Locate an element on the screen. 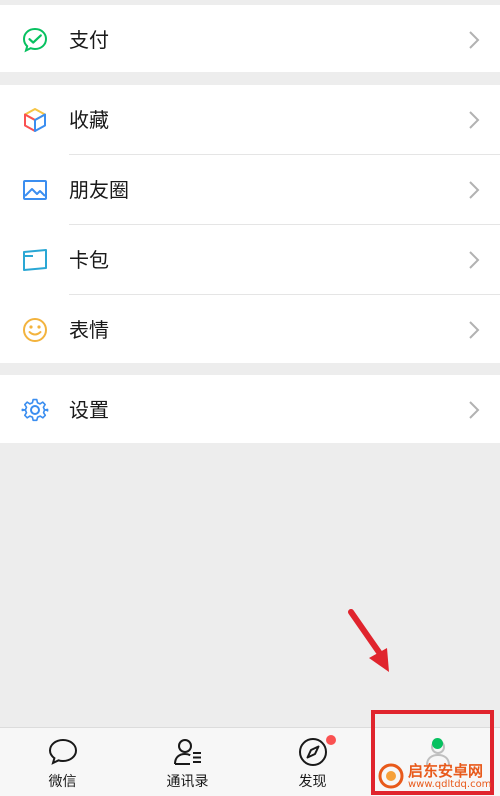  card-package-icon is located at coordinates (35, 260).